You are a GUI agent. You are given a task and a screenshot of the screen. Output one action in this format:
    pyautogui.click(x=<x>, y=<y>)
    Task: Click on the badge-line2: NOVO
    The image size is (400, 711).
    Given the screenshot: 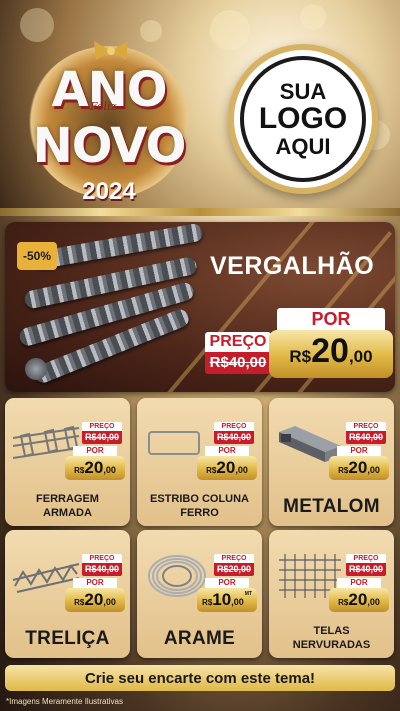 What is the action you would take?
    pyautogui.click(x=109, y=146)
    